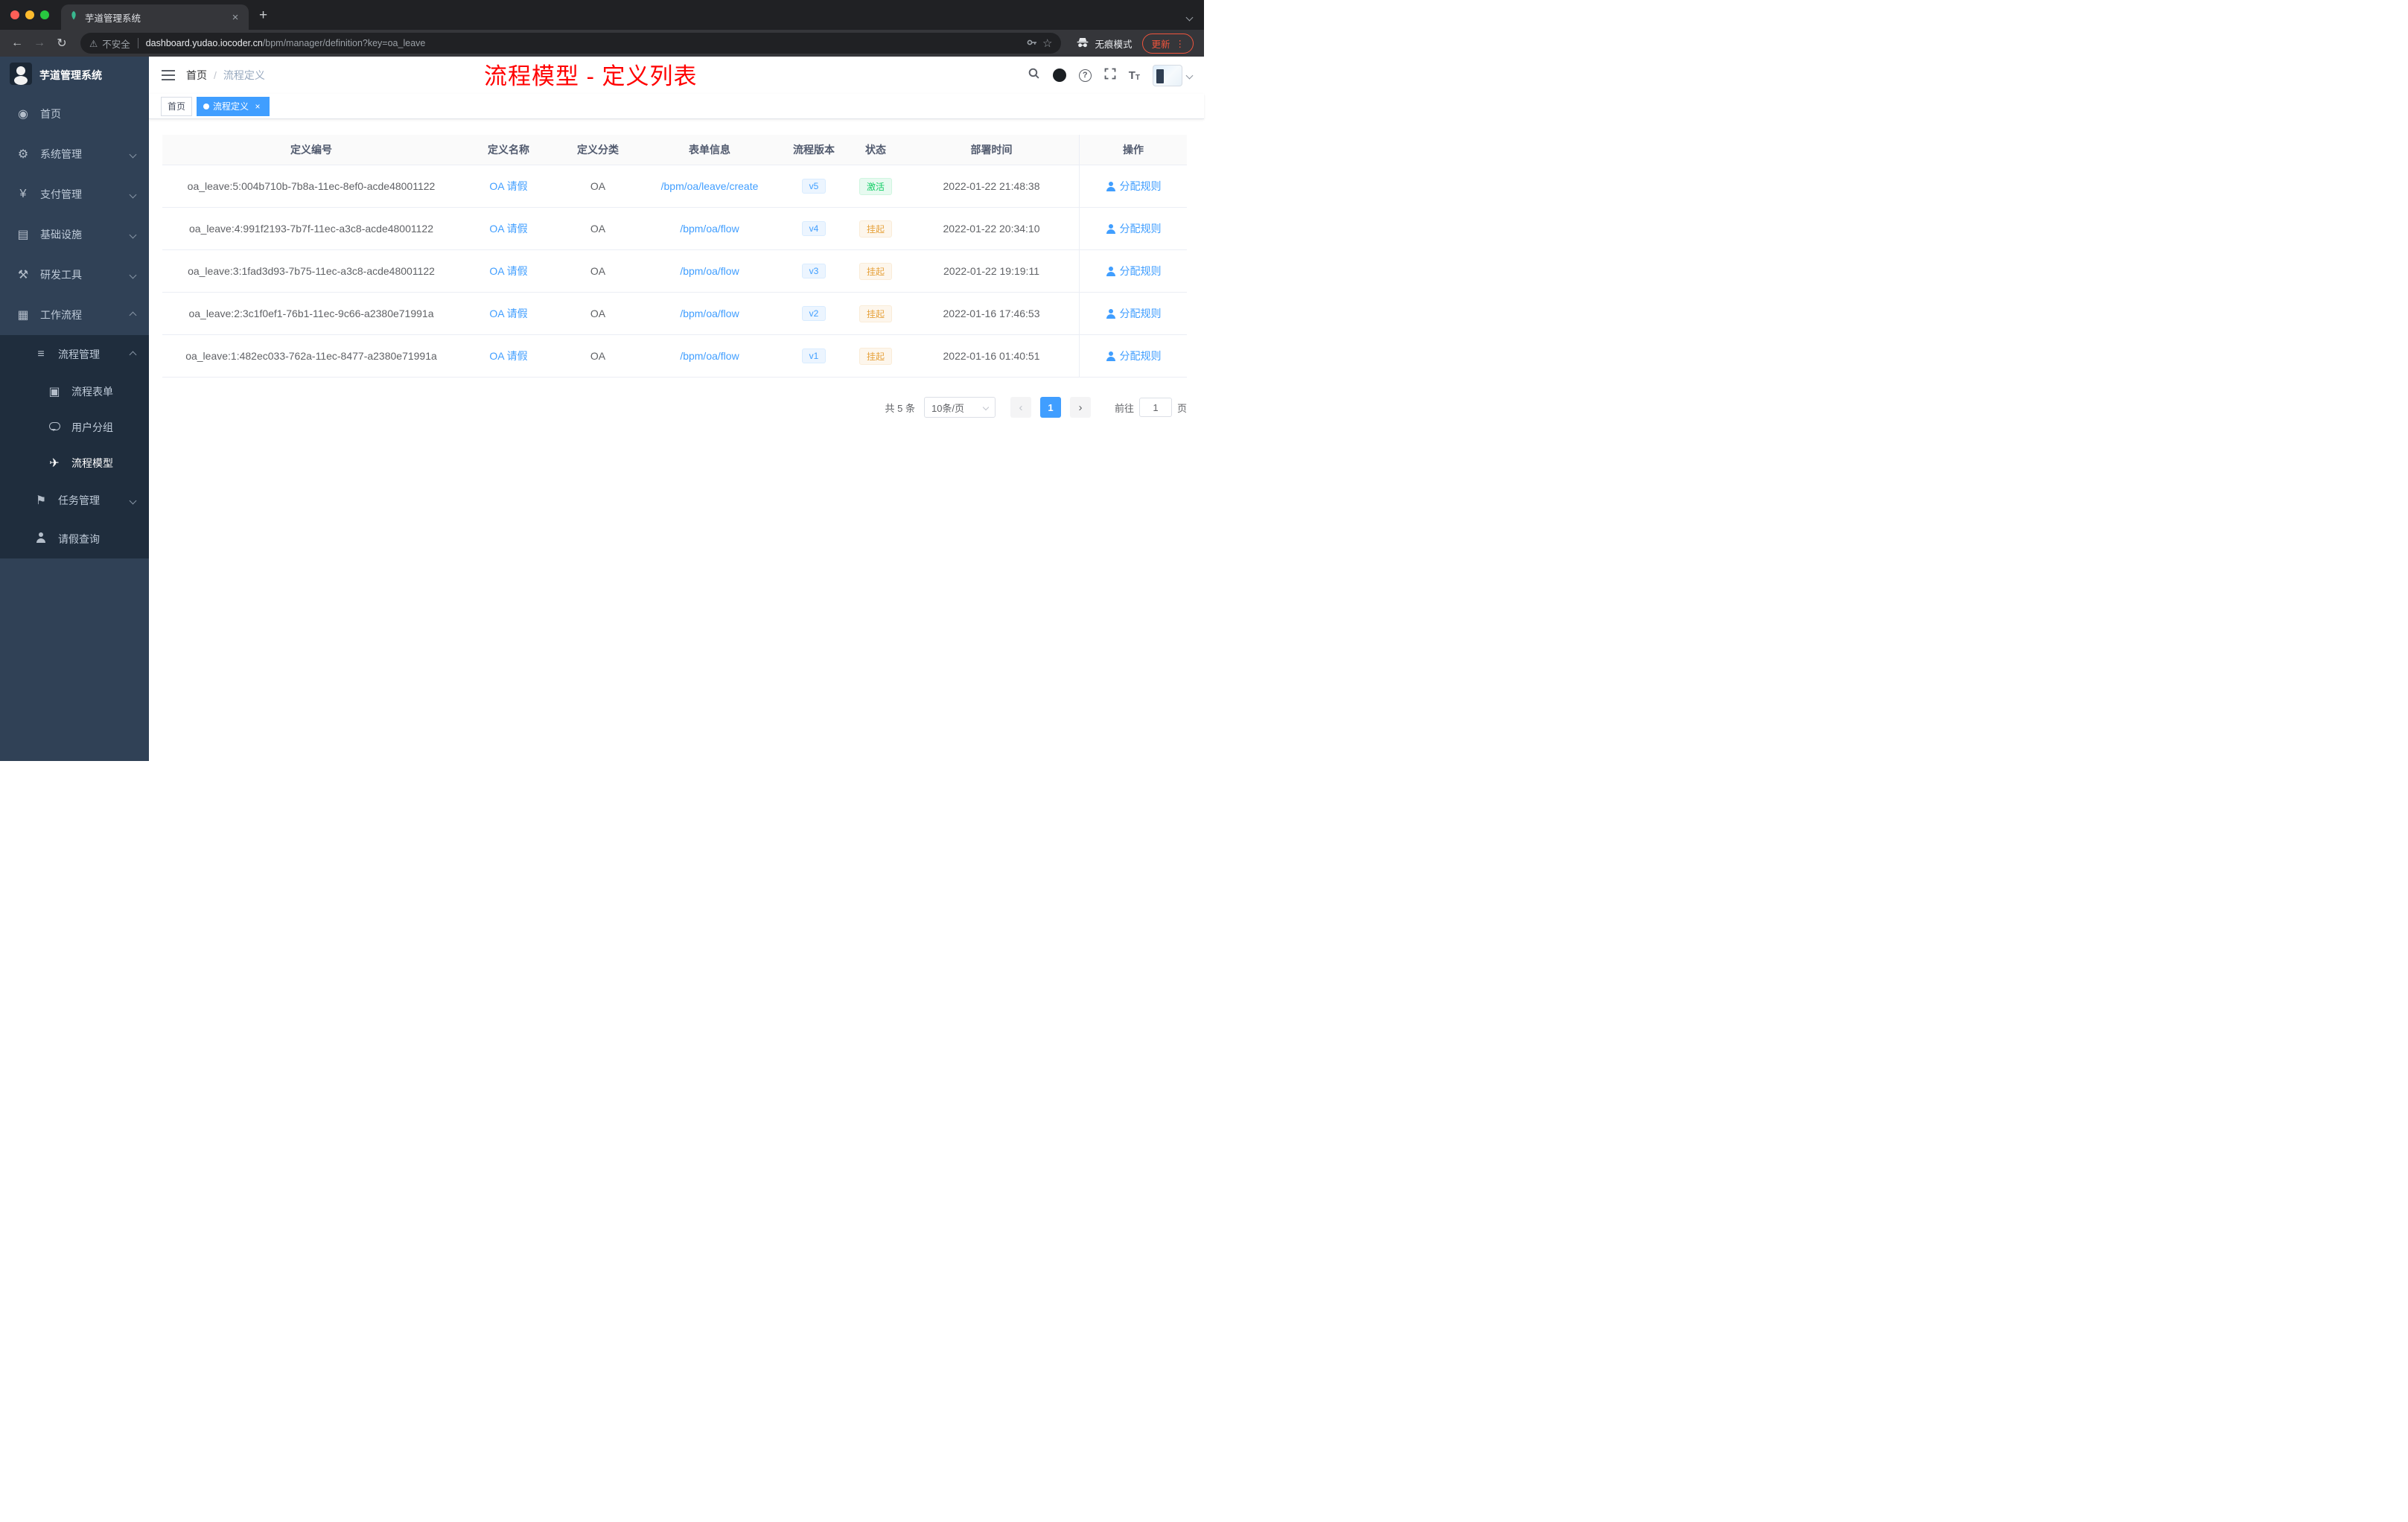 The height and width of the screenshot is (1522, 2408). Describe the element at coordinates (1180, 43) in the screenshot. I see `browser-menu-icon: ⋮` at that location.